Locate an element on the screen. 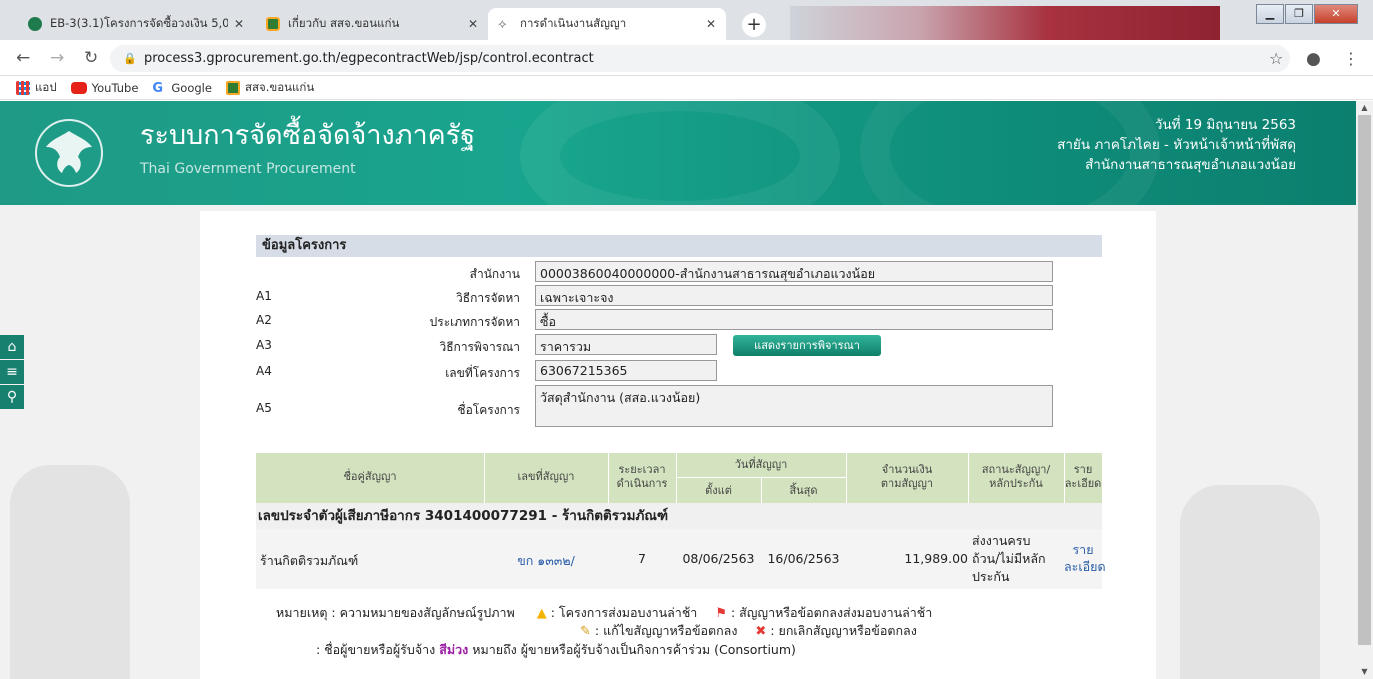 The width and height of the screenshot is (1373, 679). procurement-method-field: เฉพาะเจาะจง is located at coordinates (794, 295).